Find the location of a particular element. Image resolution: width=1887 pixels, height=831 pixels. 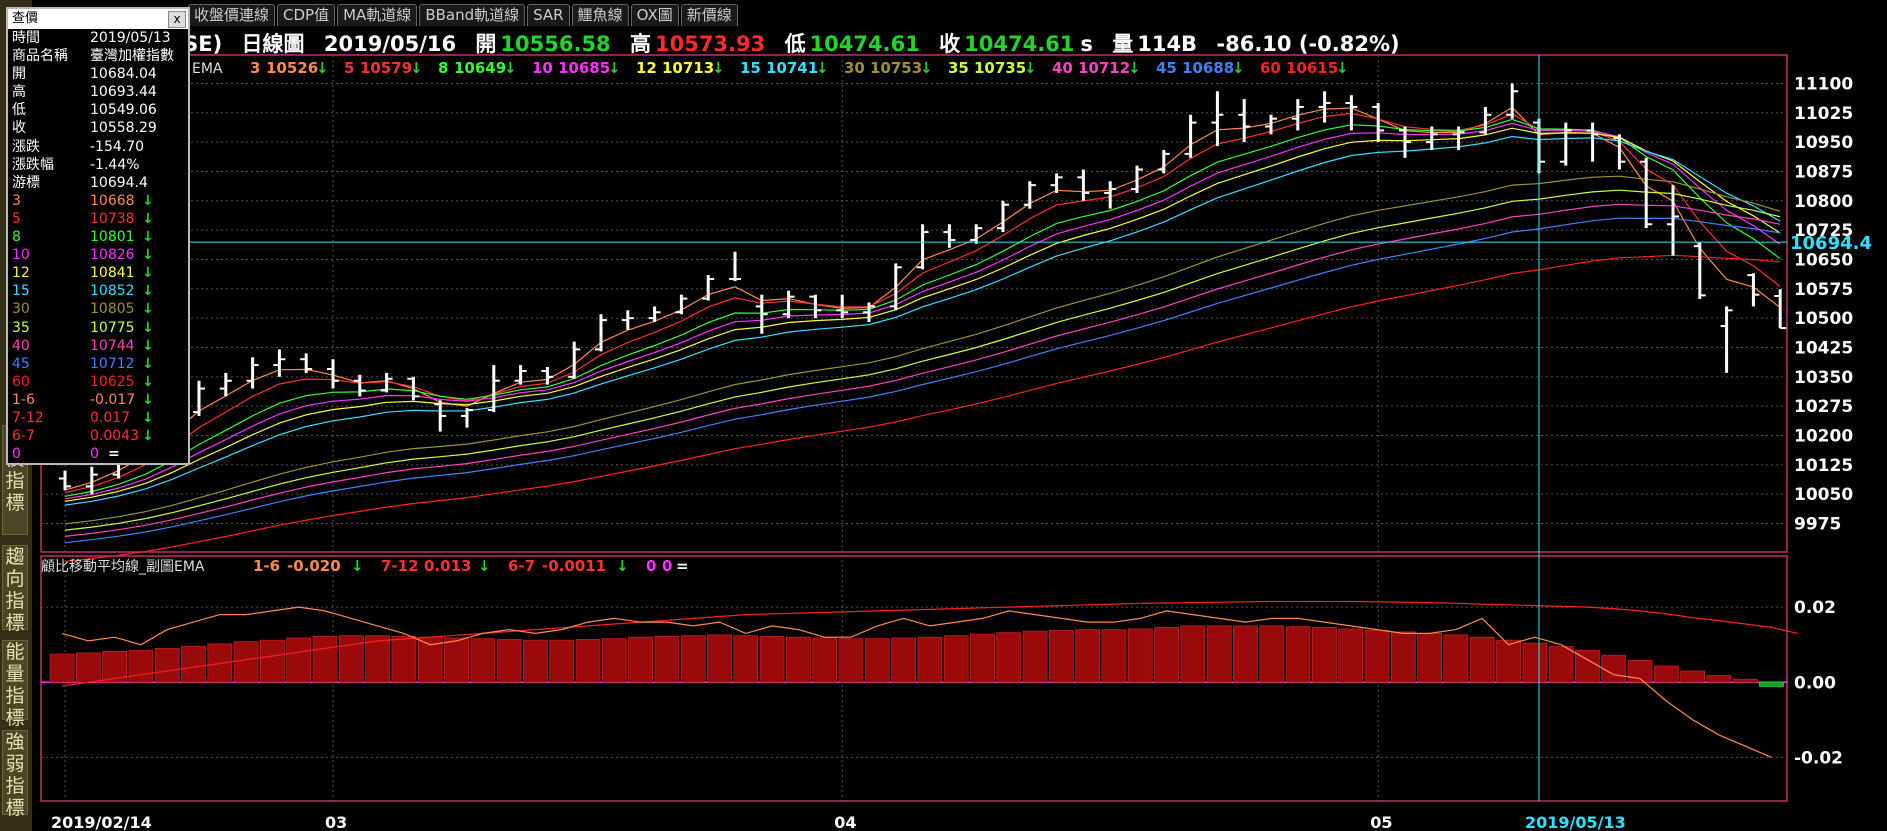

y-tick-label: 10650 is located at coordinates (1823, 260).